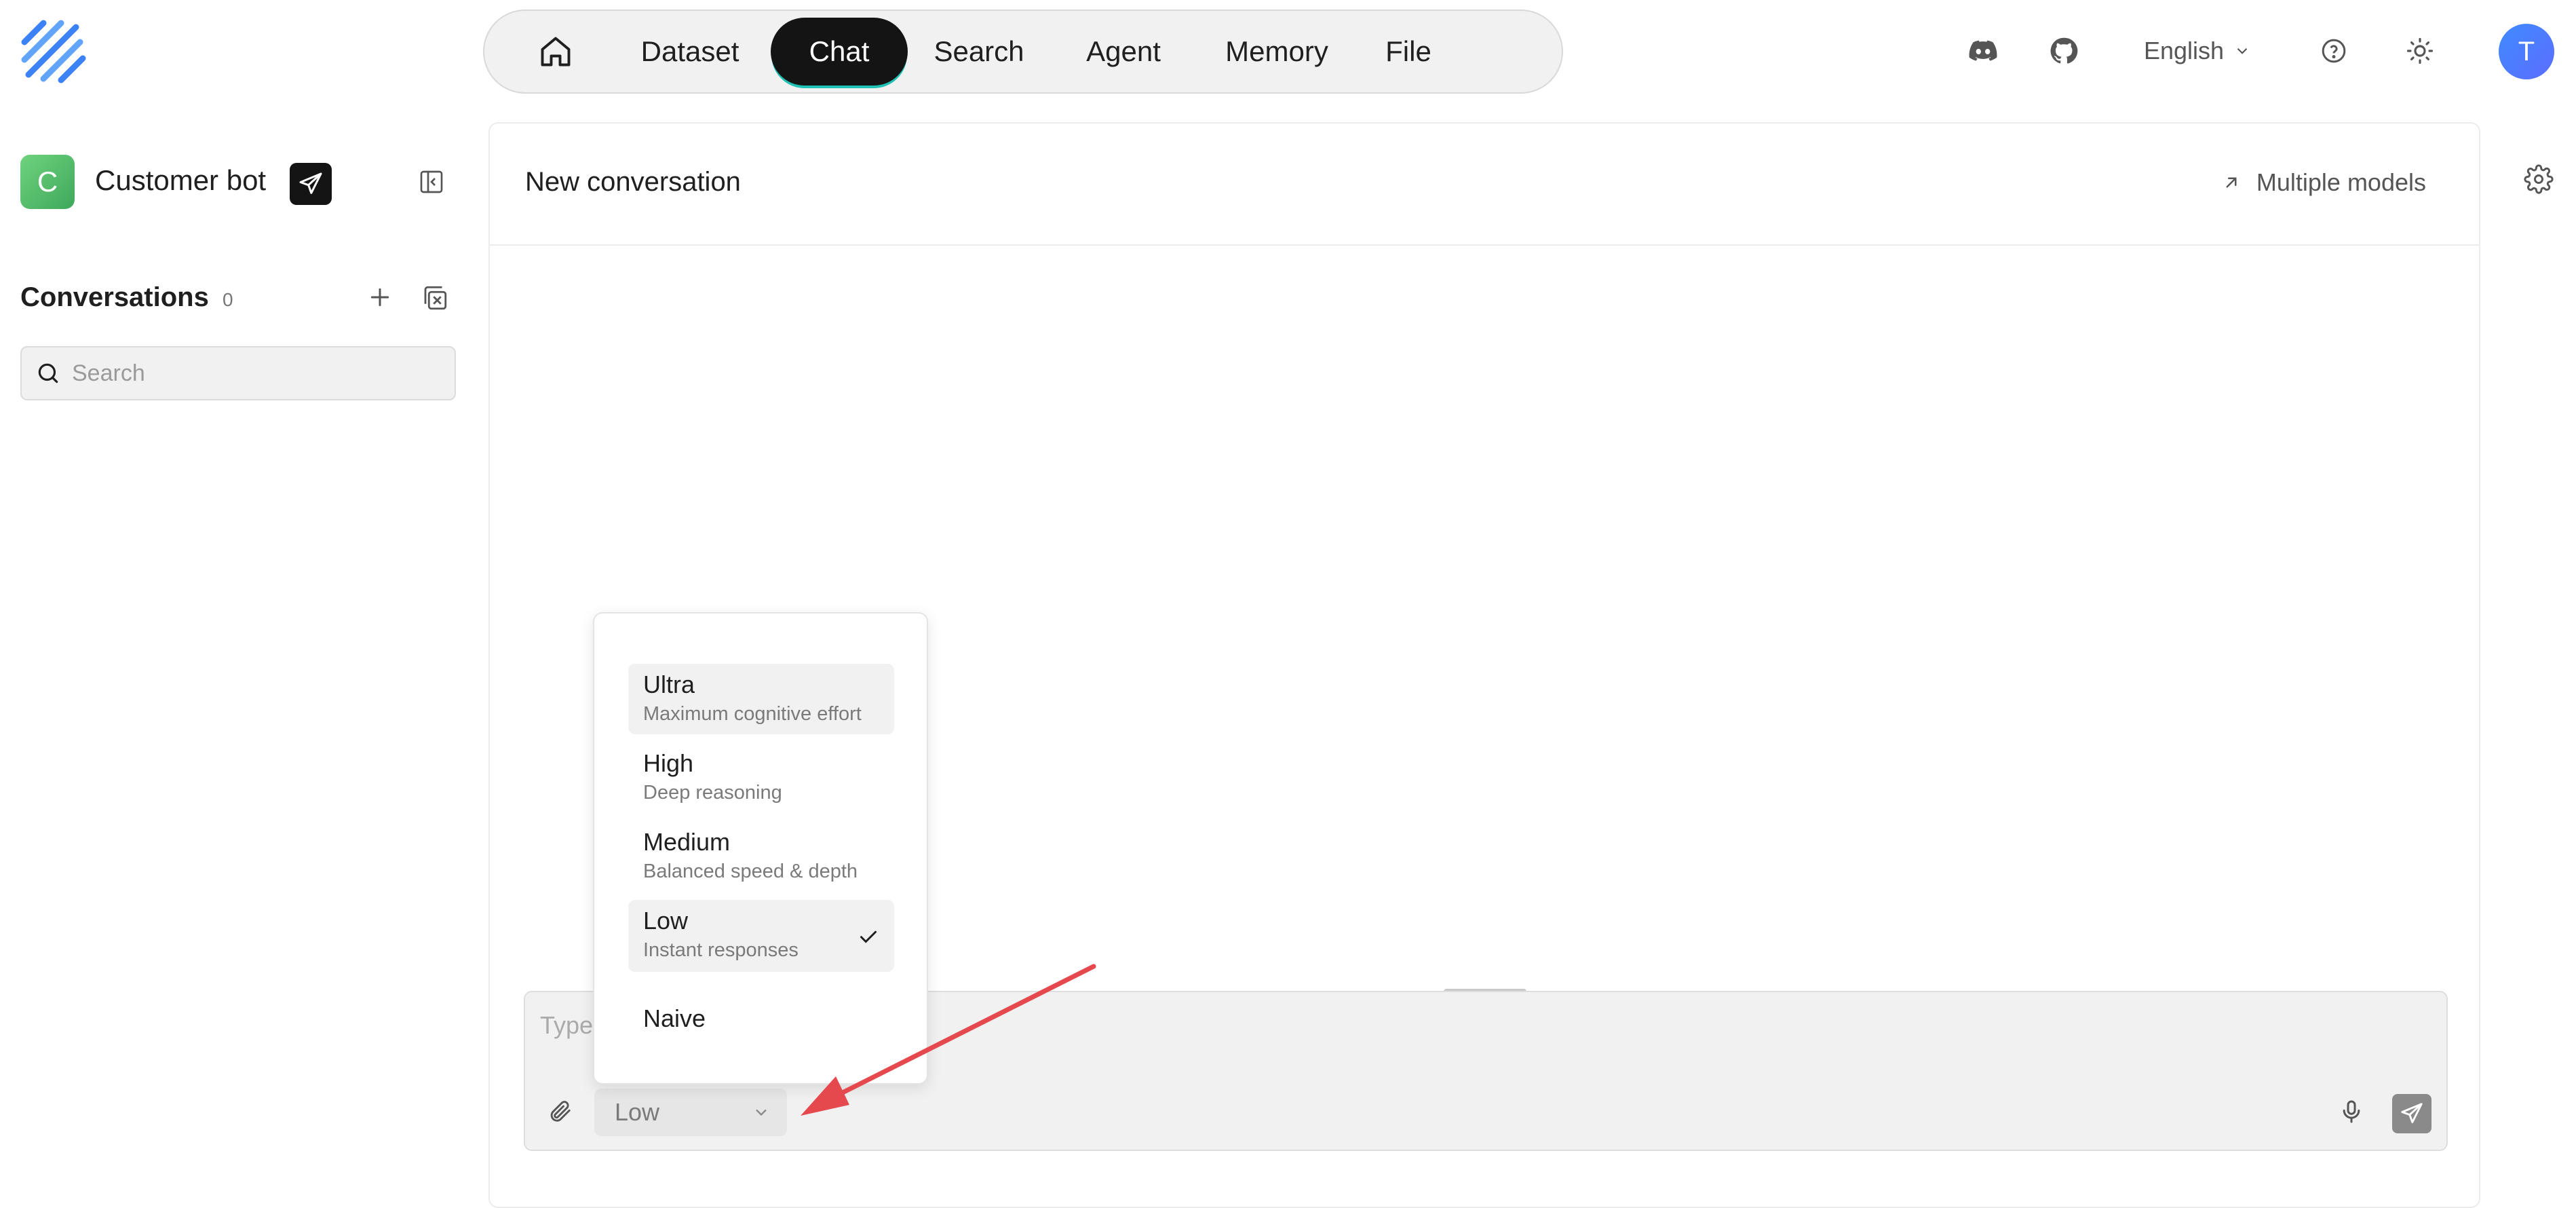  Describe the element at coordinates (668, 763) in the screenshot. I see `option-label: High` at that location.